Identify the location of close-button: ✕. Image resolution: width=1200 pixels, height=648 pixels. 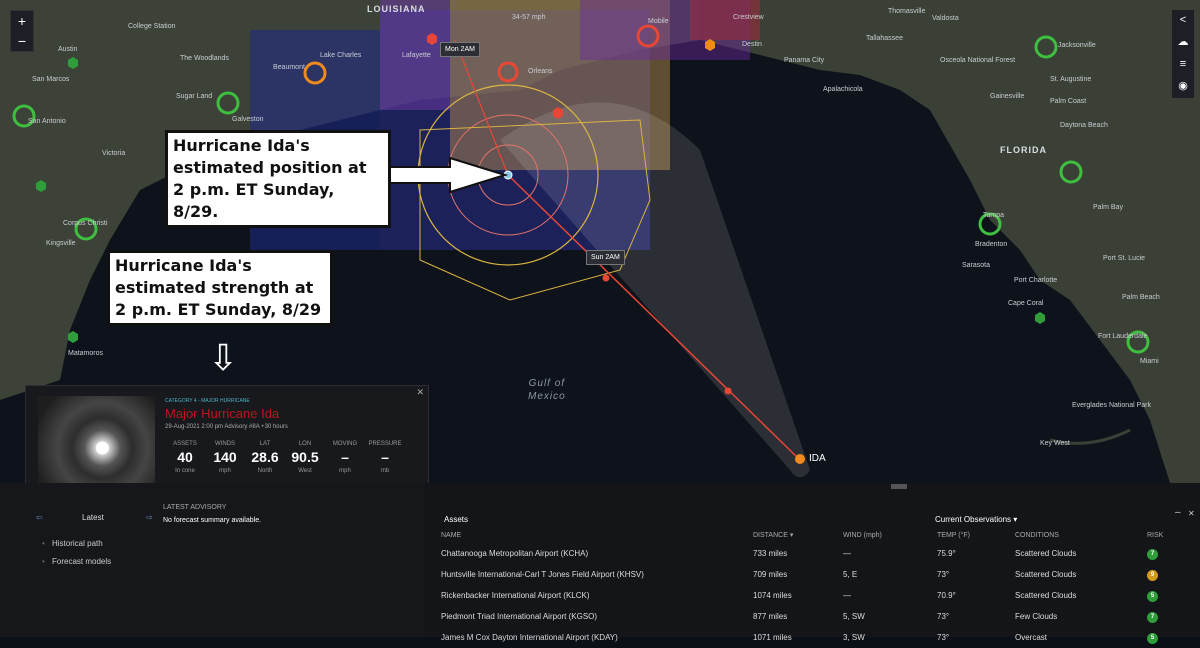
(1191, 513).